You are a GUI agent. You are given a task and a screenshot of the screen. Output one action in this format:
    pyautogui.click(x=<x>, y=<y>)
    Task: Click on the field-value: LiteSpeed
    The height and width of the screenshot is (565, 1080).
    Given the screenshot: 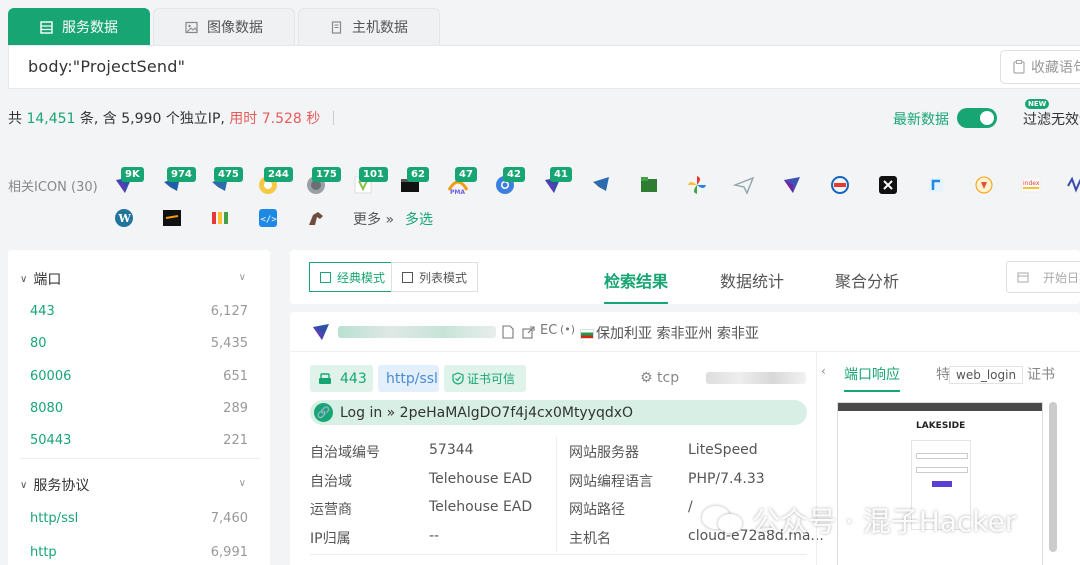 What is the action you would take?
    pyautogui.click(x=723, y=450)
    